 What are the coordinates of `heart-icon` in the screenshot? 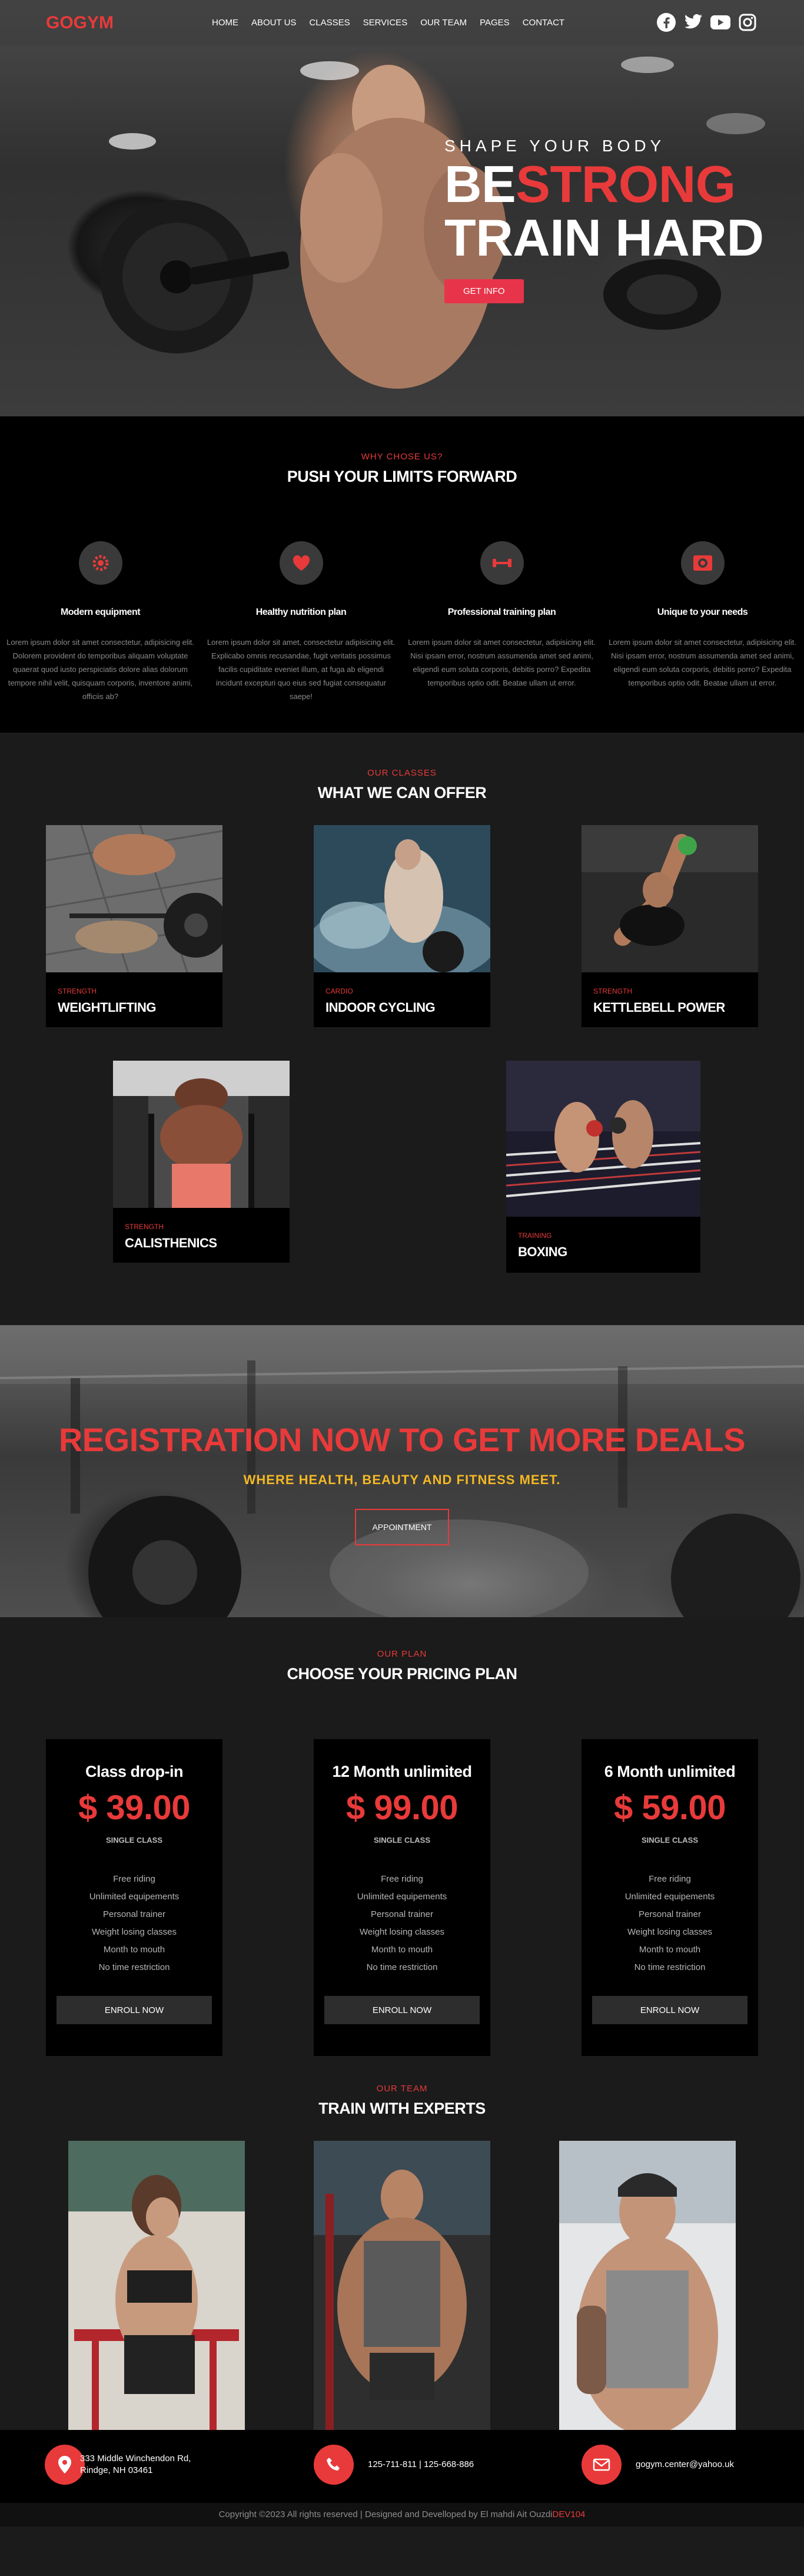 It's located at (301, 563).